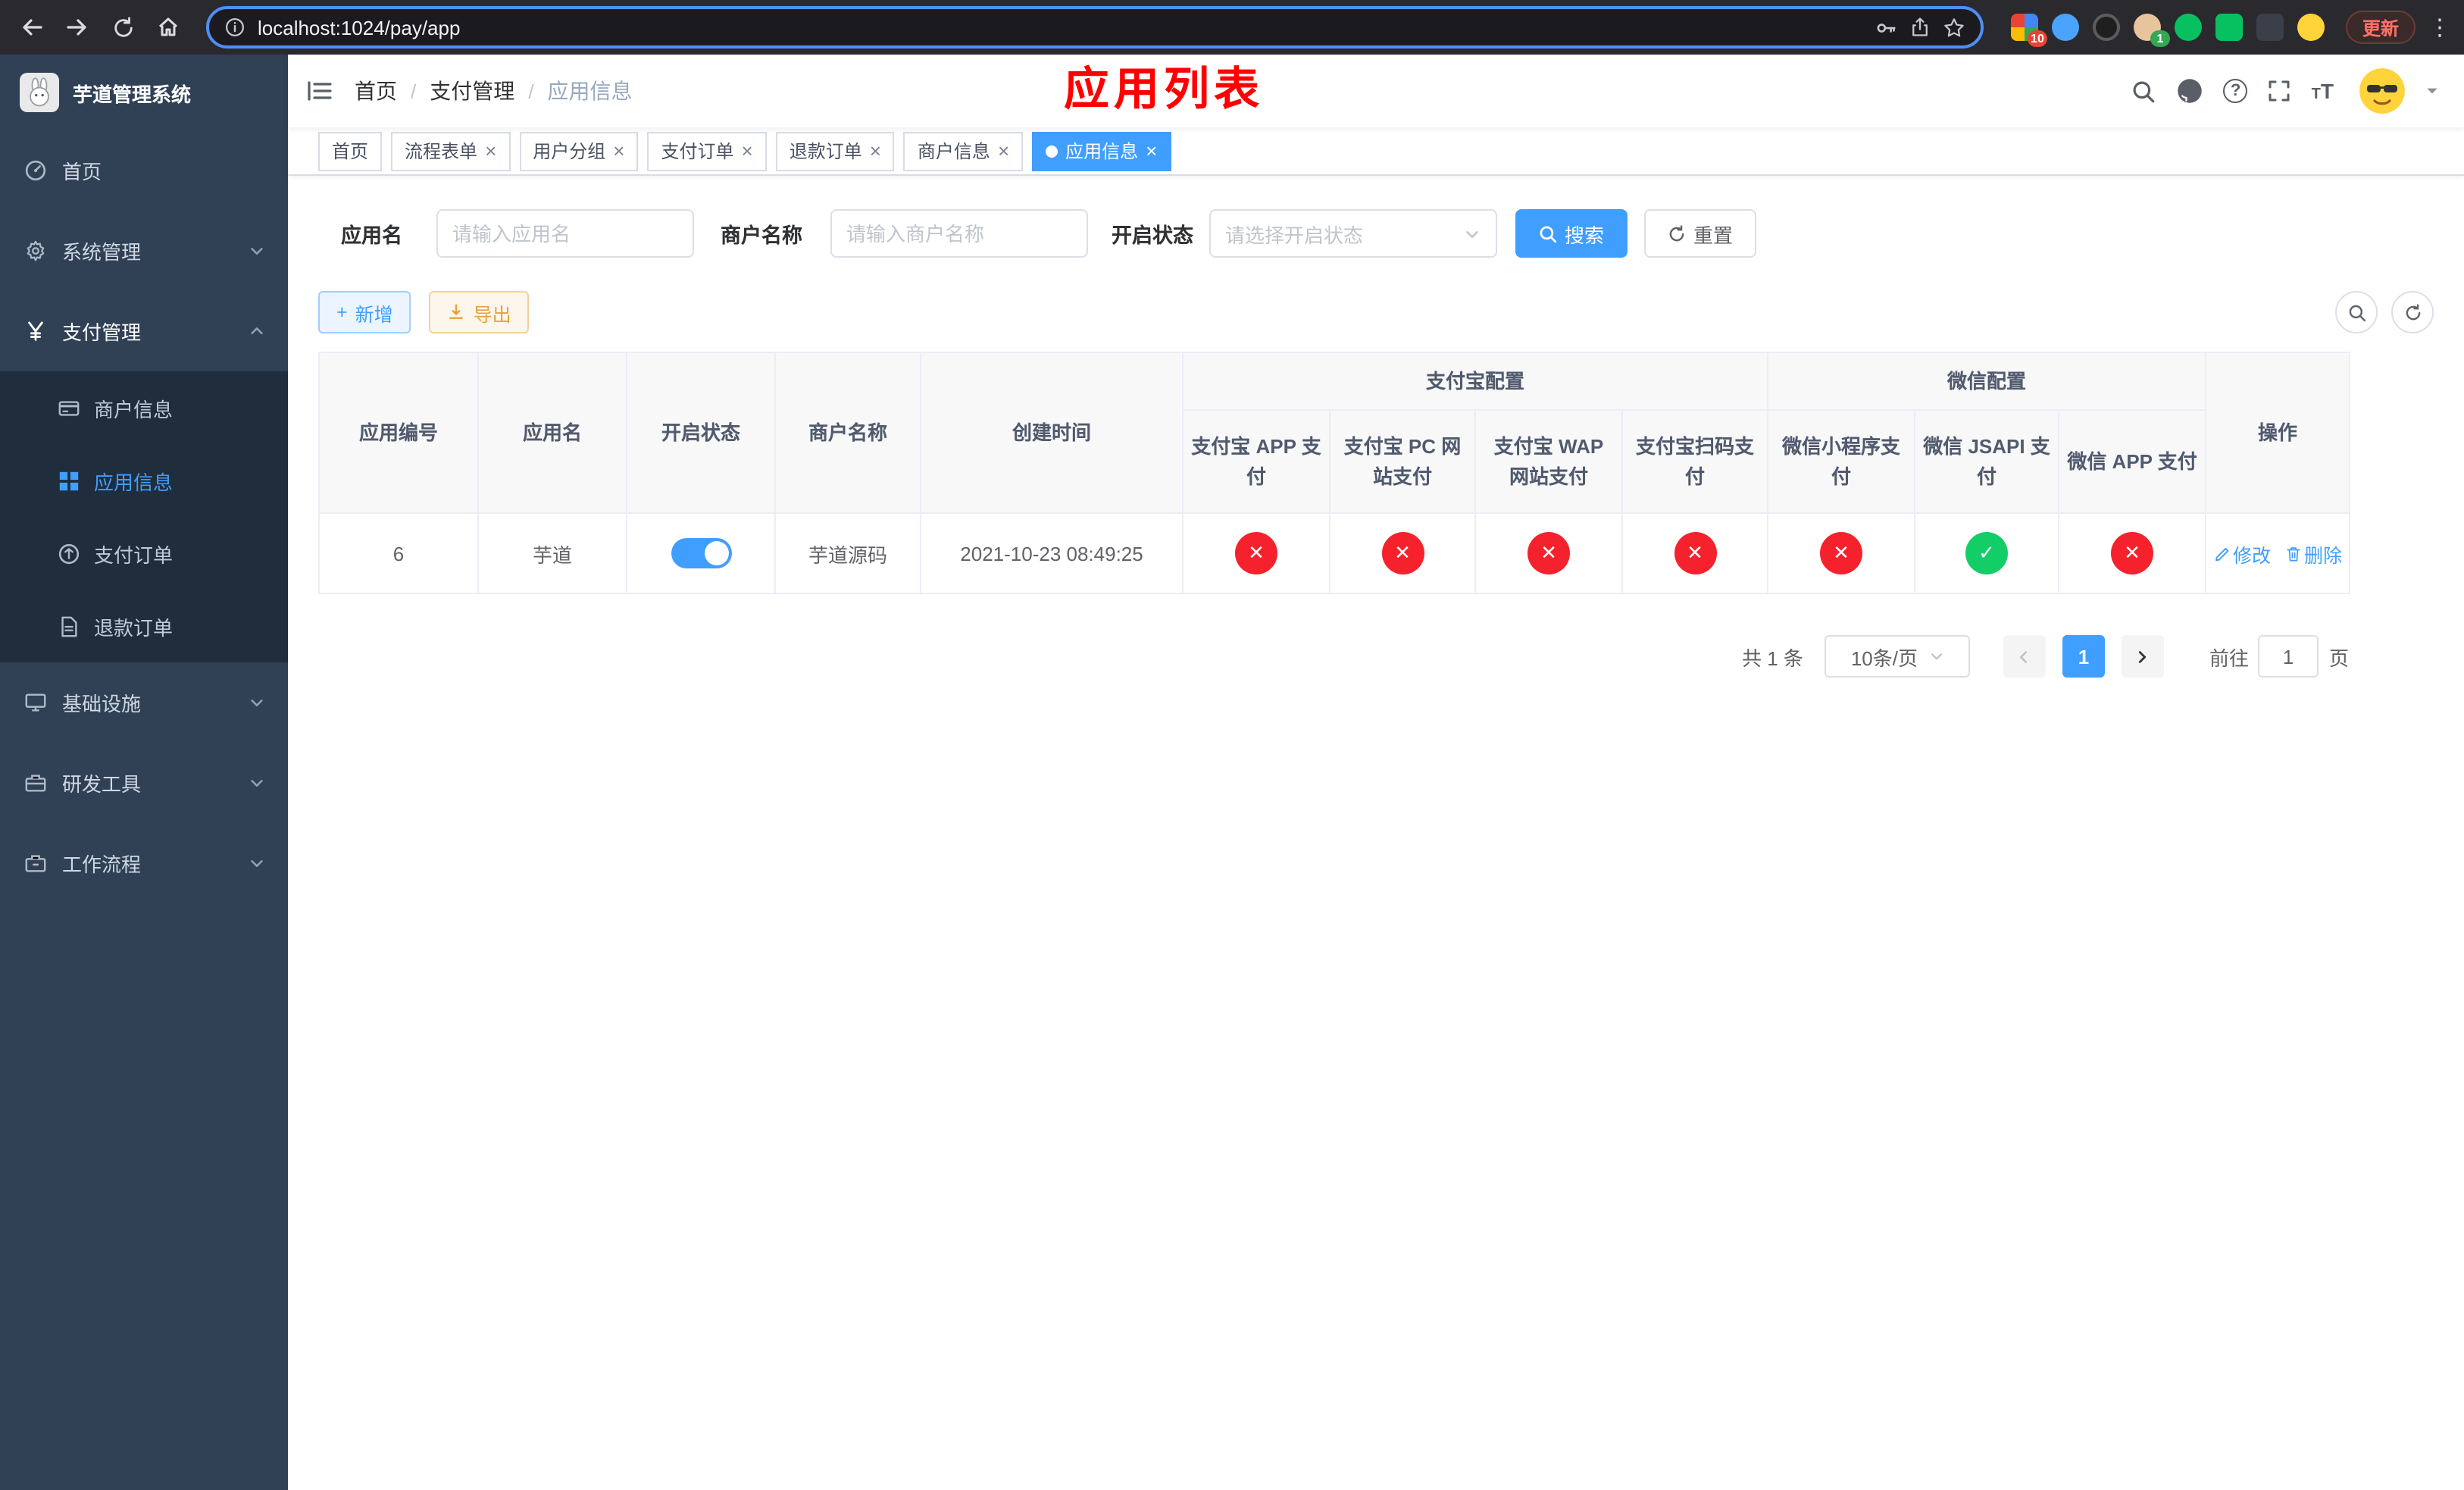  I want to click on help-icon: ?, so click(2235, 91).